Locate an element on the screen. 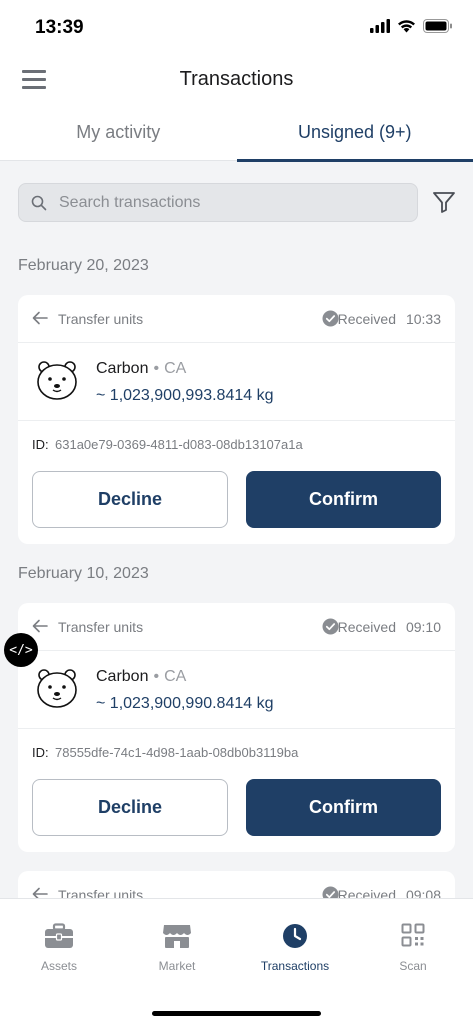  nav-item-scan: Scan is located at coordinates (413, 948).